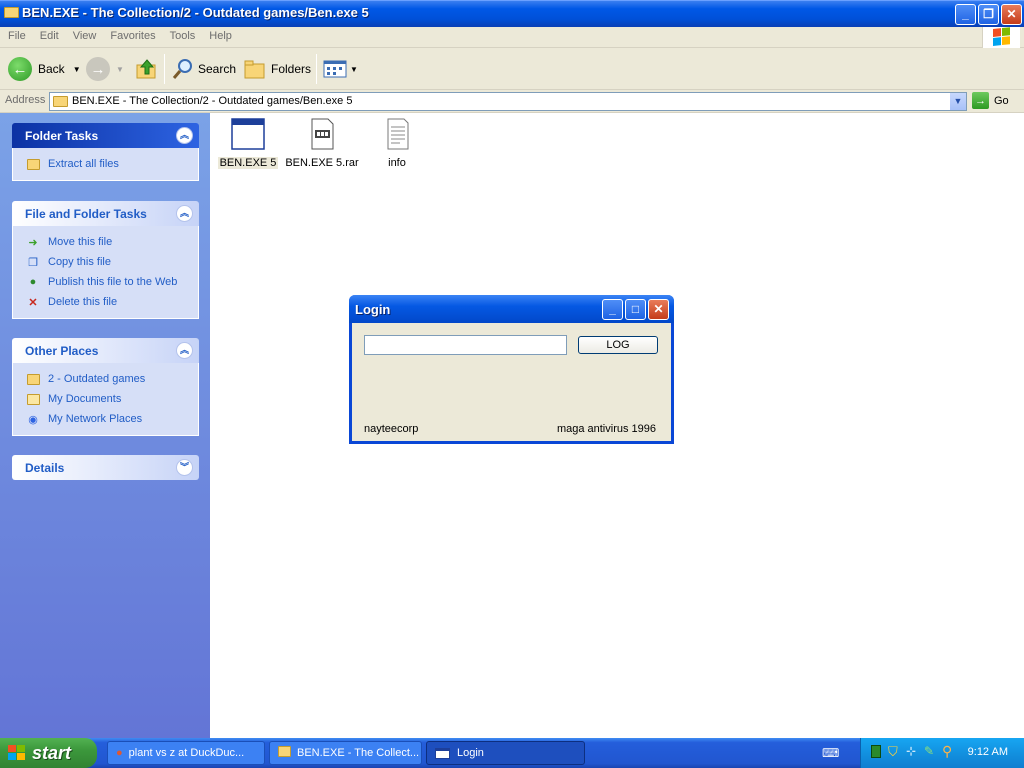  I want to click on menu-bar: File Edit View Favorites Tools Help, so click(512, 37).